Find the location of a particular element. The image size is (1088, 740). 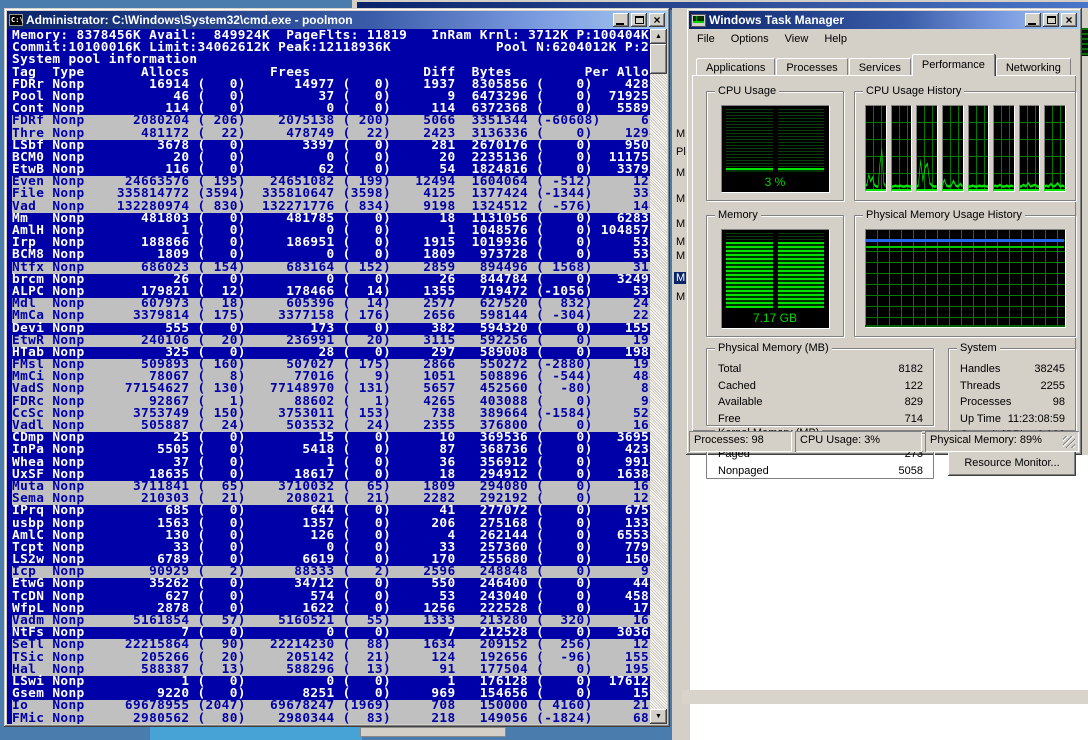

memory-history-label: Physical Memory Usage History is located at coordinates (944, 215).